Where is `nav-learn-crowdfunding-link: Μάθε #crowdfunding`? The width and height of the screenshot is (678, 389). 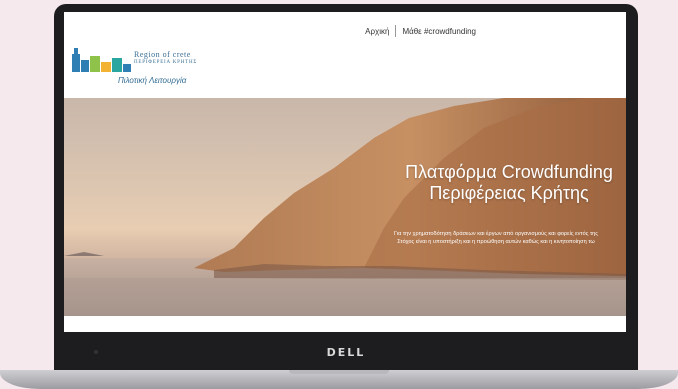 nav-learn-crowdfunding-link: Μάθε #crowdfunding is located at coordinates (439, 31).